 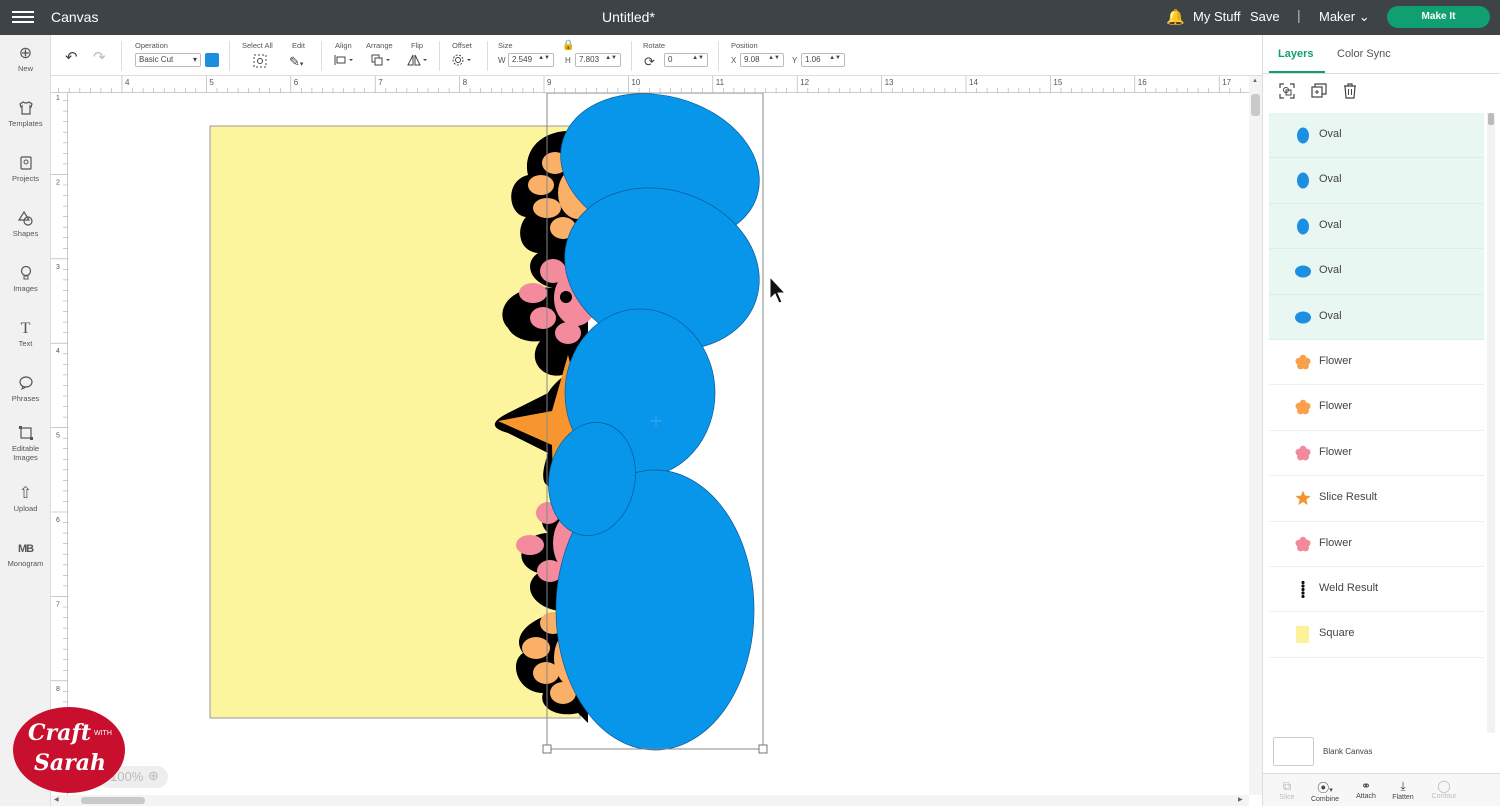 What do you see at coordinates (25, 114) in the screenshot?
I see `sidebar-item-templates: Templates` at bounding box center [25, 114].